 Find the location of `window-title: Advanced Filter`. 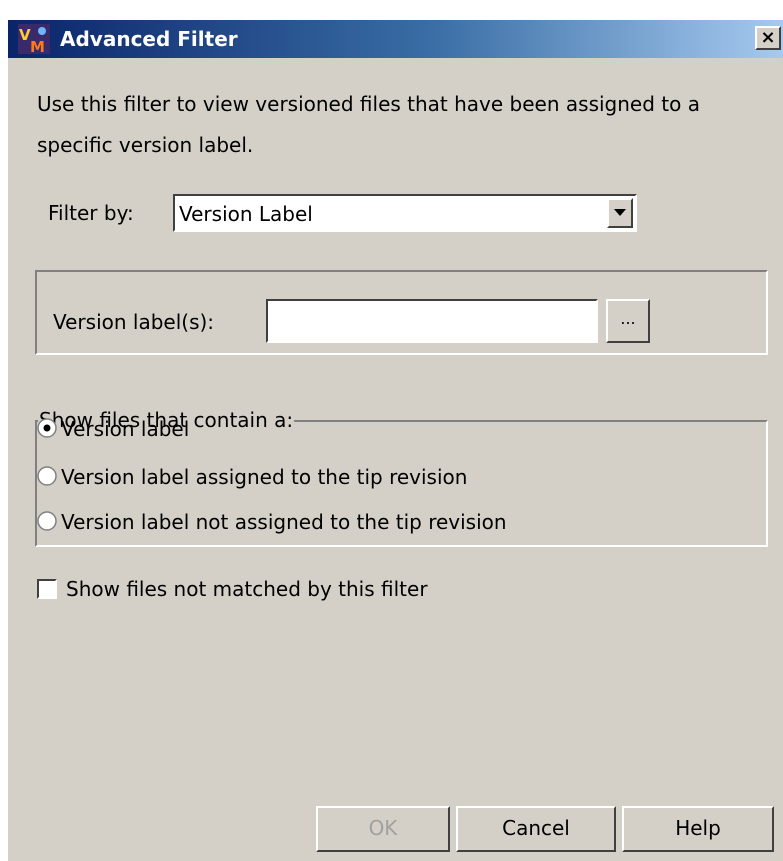

window-title: Advanced Filter is located at coordinates (149, 39).